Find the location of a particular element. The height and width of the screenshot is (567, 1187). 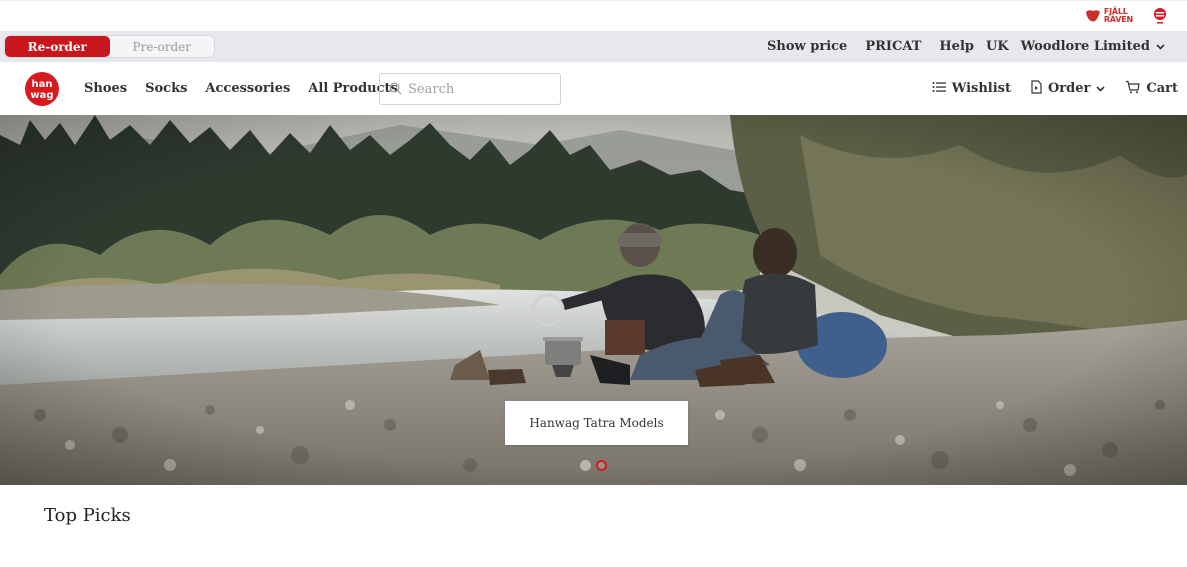

document-icon is located at coordinates (1036, 88).